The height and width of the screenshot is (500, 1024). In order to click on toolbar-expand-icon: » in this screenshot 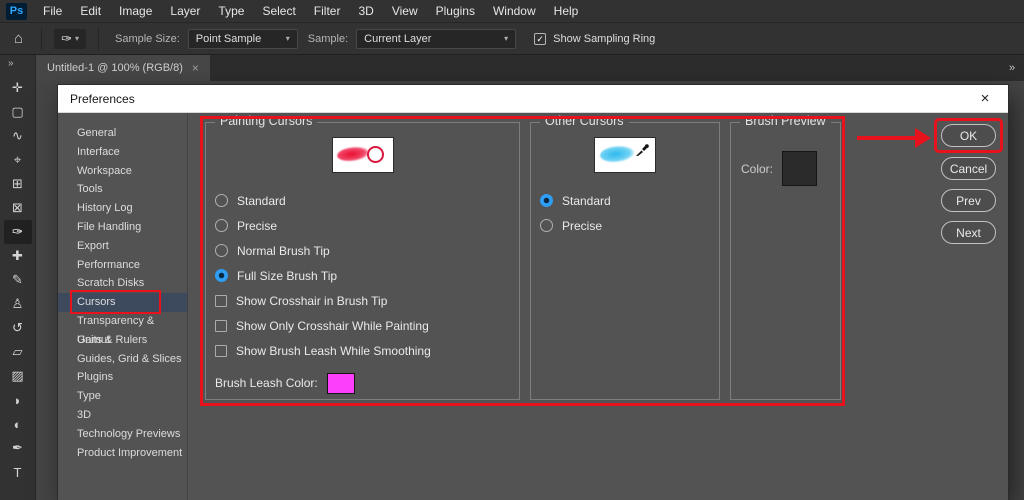, I will do `click(7, 64)`.